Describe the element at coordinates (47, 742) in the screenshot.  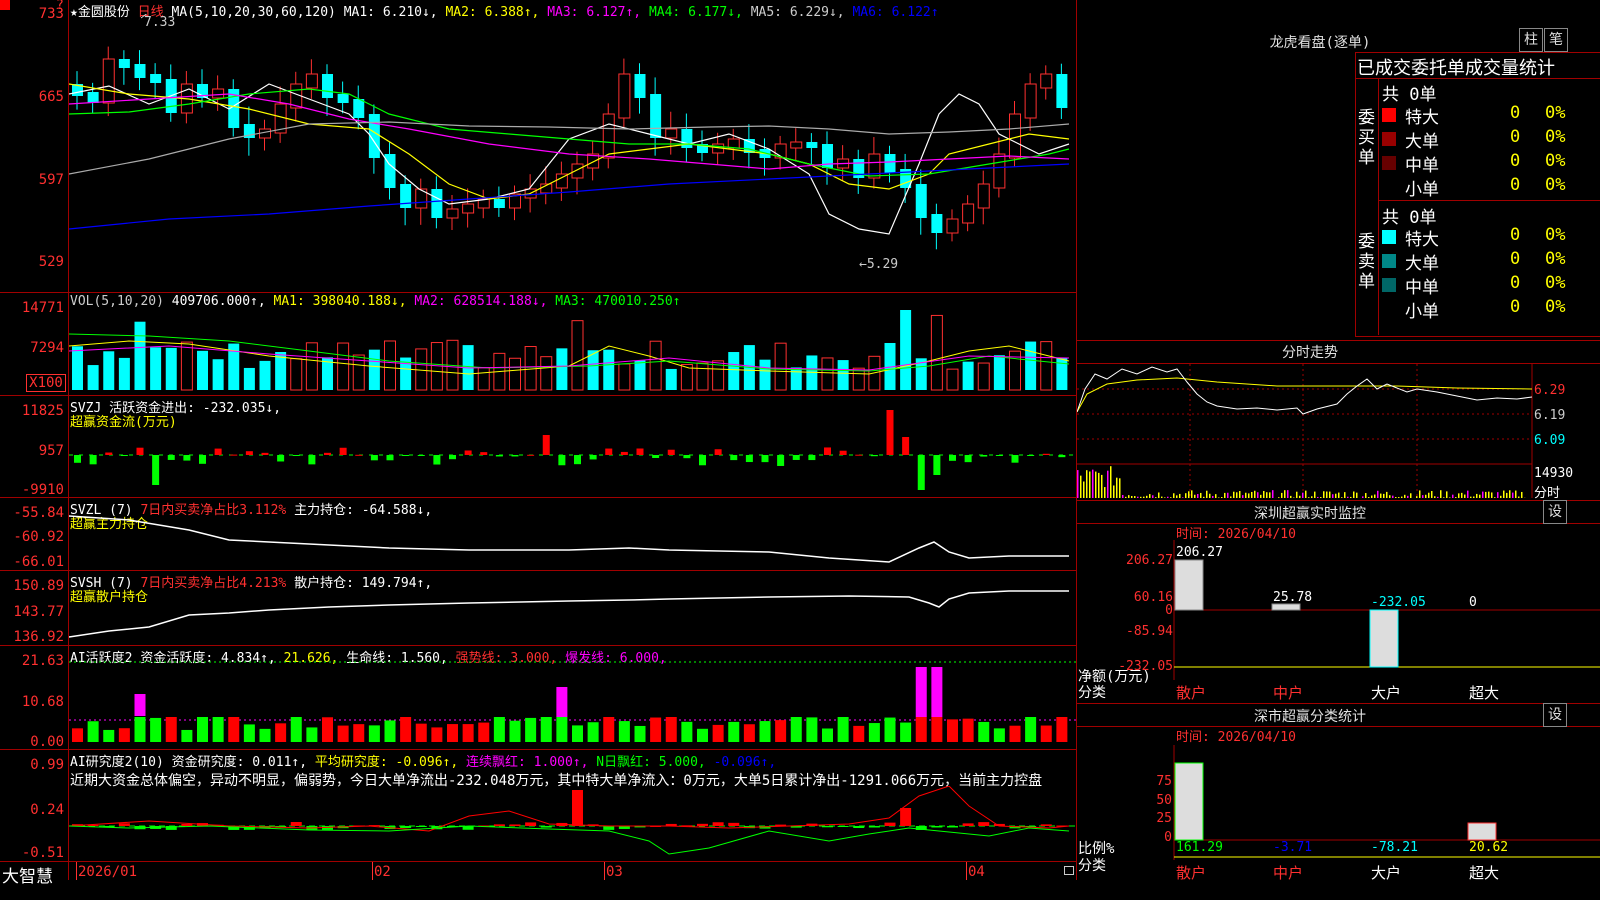
I see `y-label: 0.00` at that location.